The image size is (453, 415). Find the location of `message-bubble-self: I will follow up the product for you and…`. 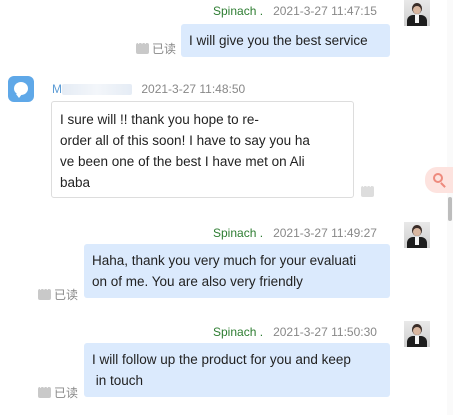

message-bubble-self: I will follow up the product for you and… is located at coordinates (237, 370).